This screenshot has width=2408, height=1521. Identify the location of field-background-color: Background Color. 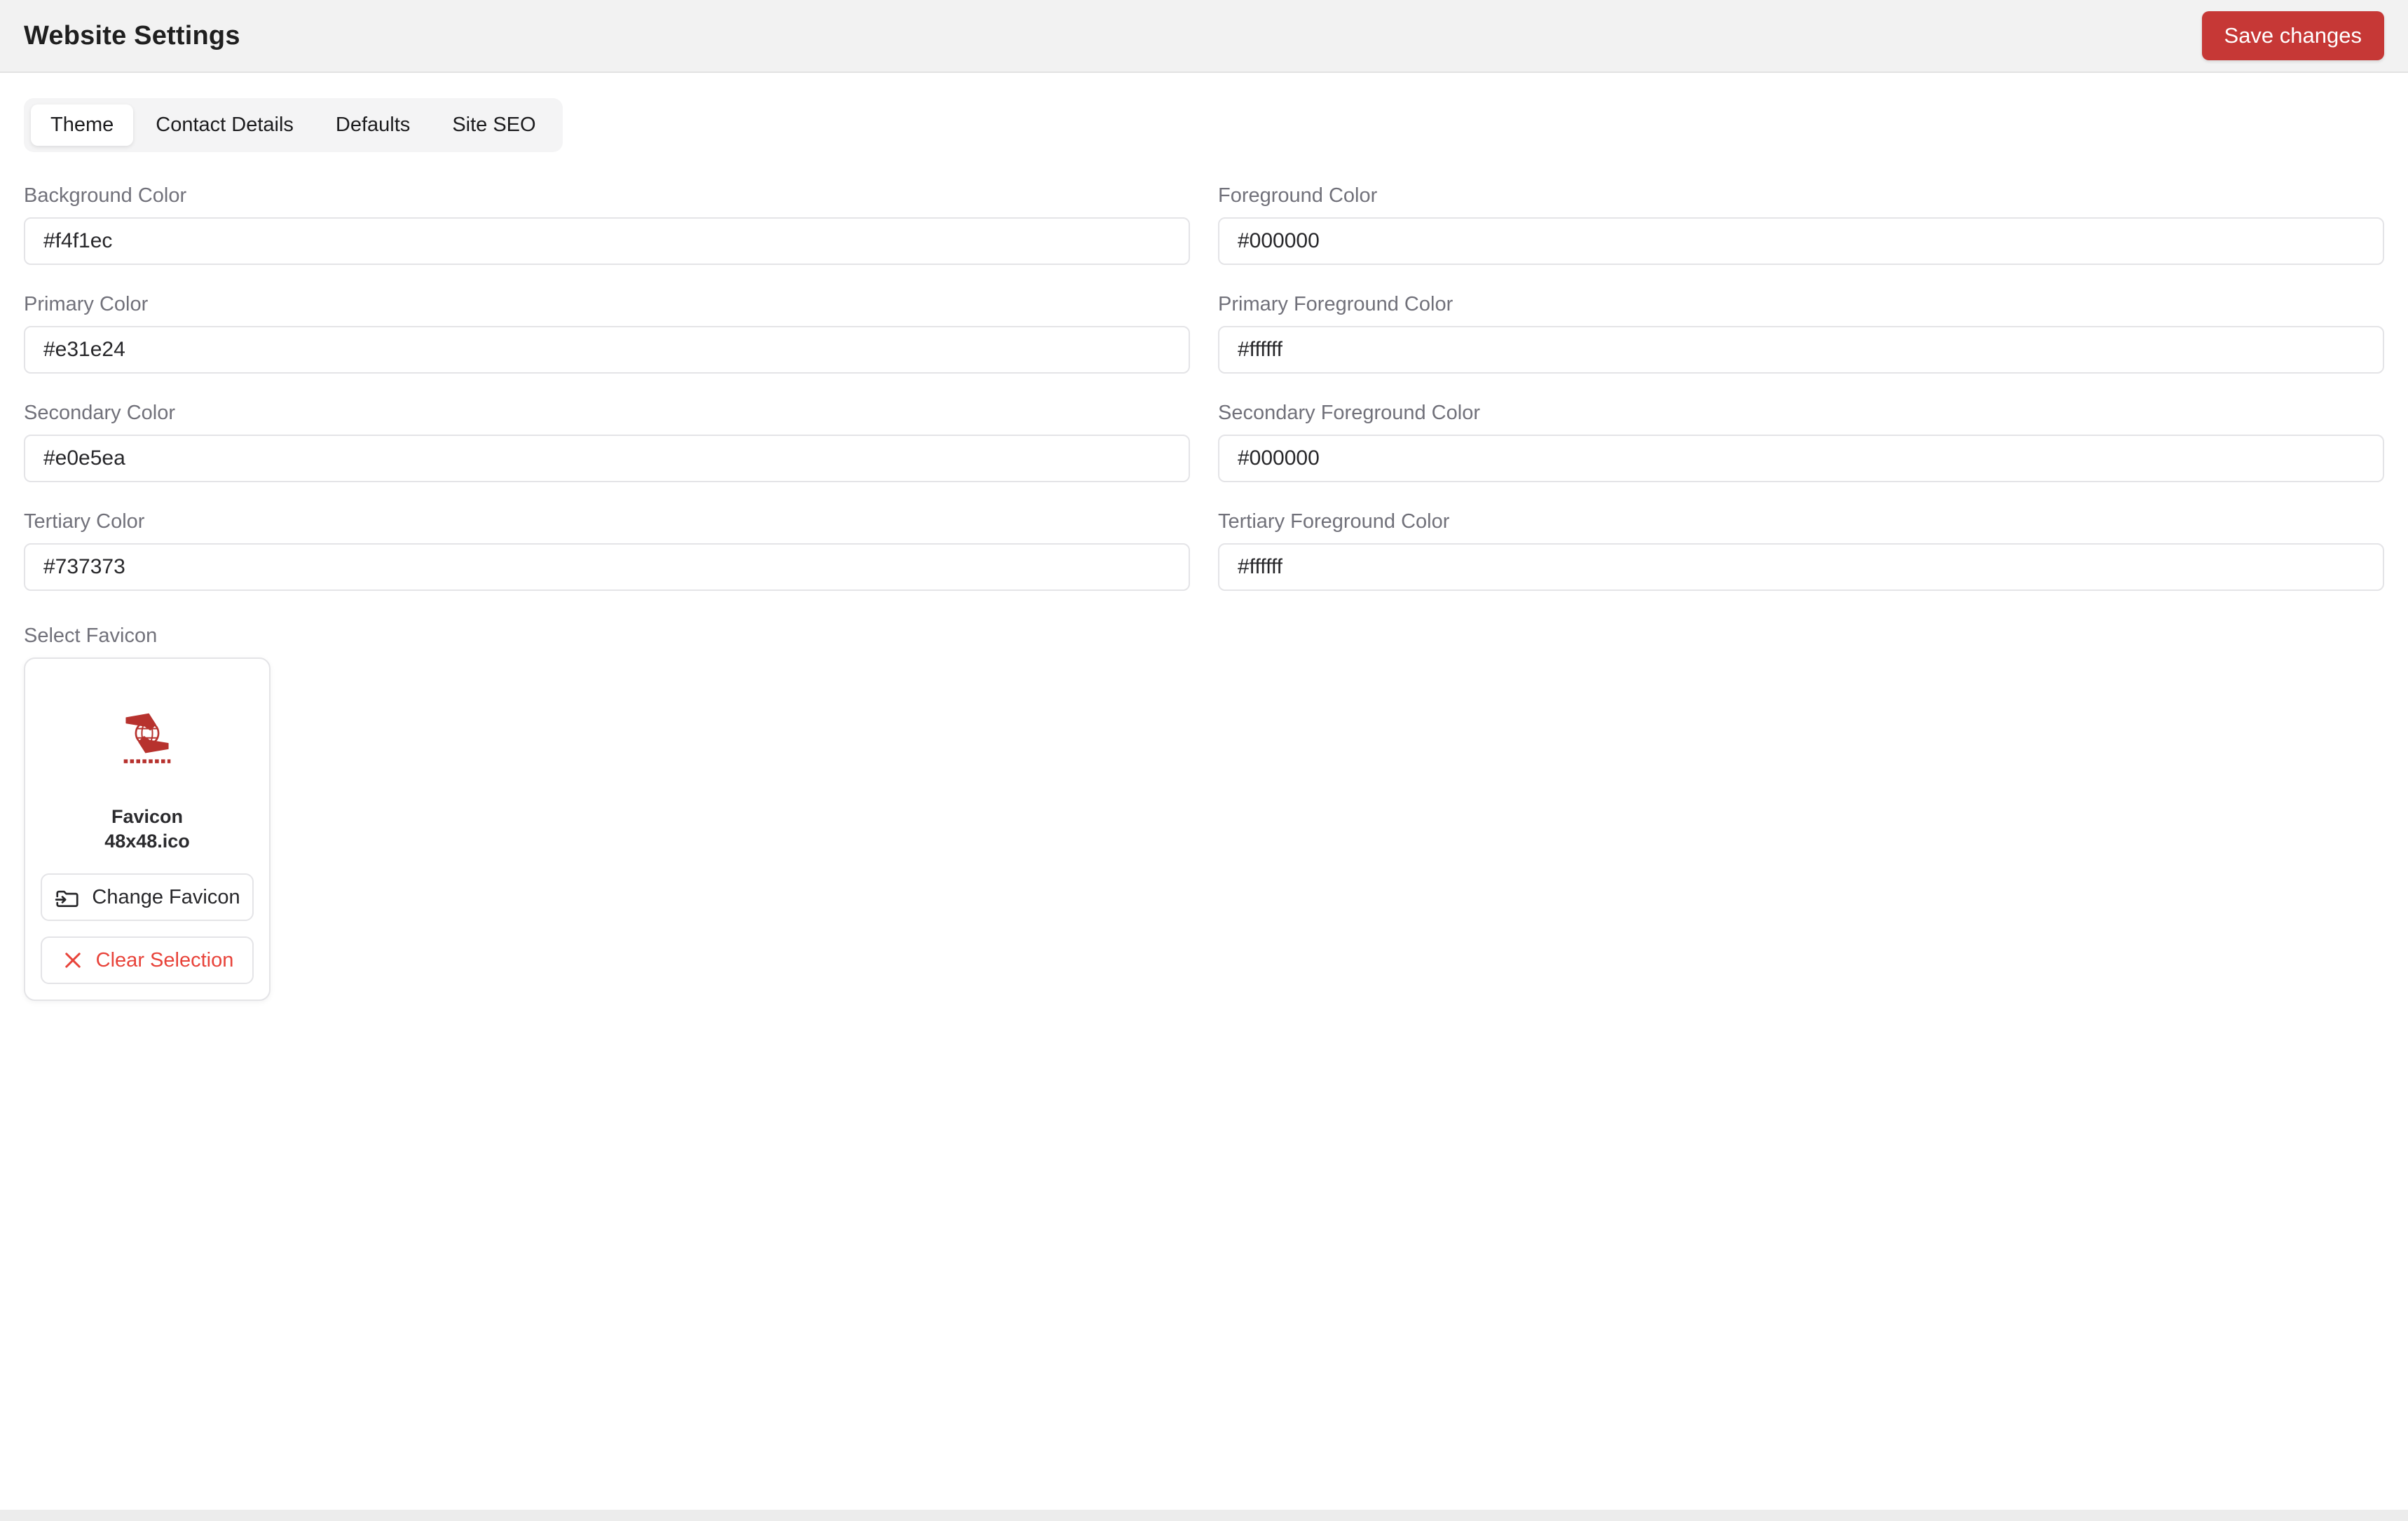
(607, 224).